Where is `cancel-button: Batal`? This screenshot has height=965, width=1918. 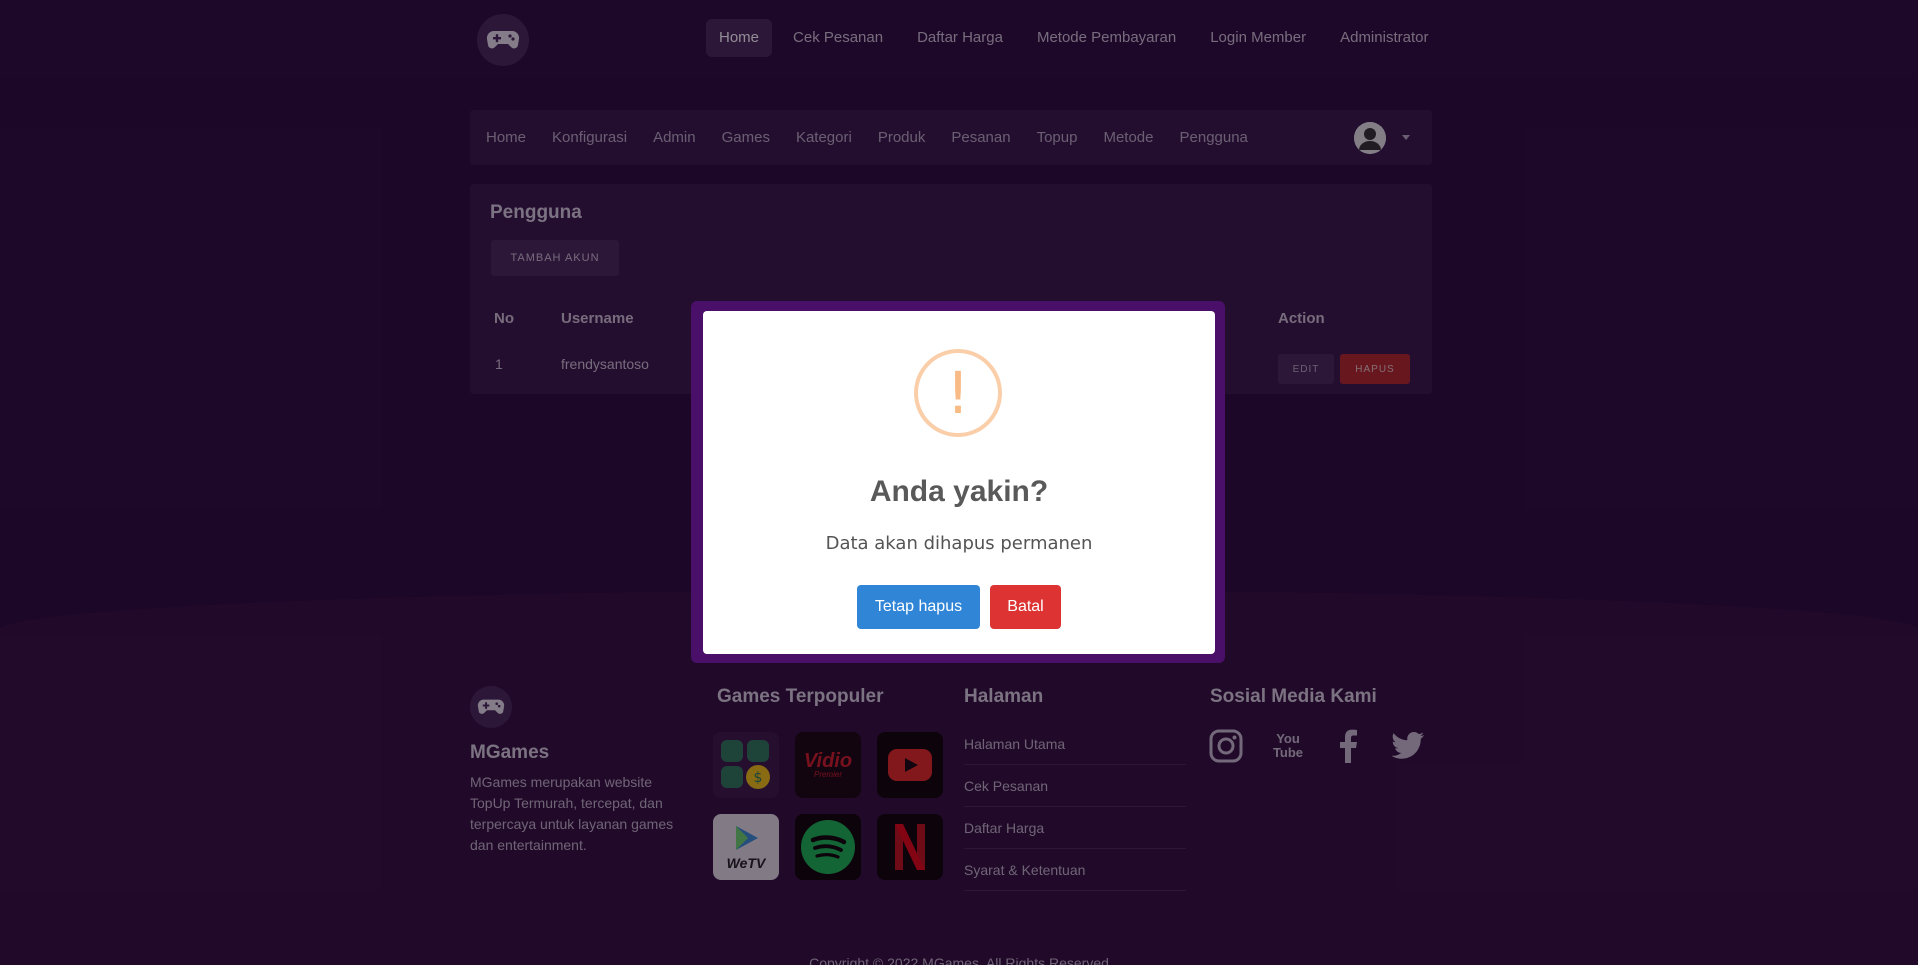 cancel-button: Batal is located at coordinates (1025, 607).